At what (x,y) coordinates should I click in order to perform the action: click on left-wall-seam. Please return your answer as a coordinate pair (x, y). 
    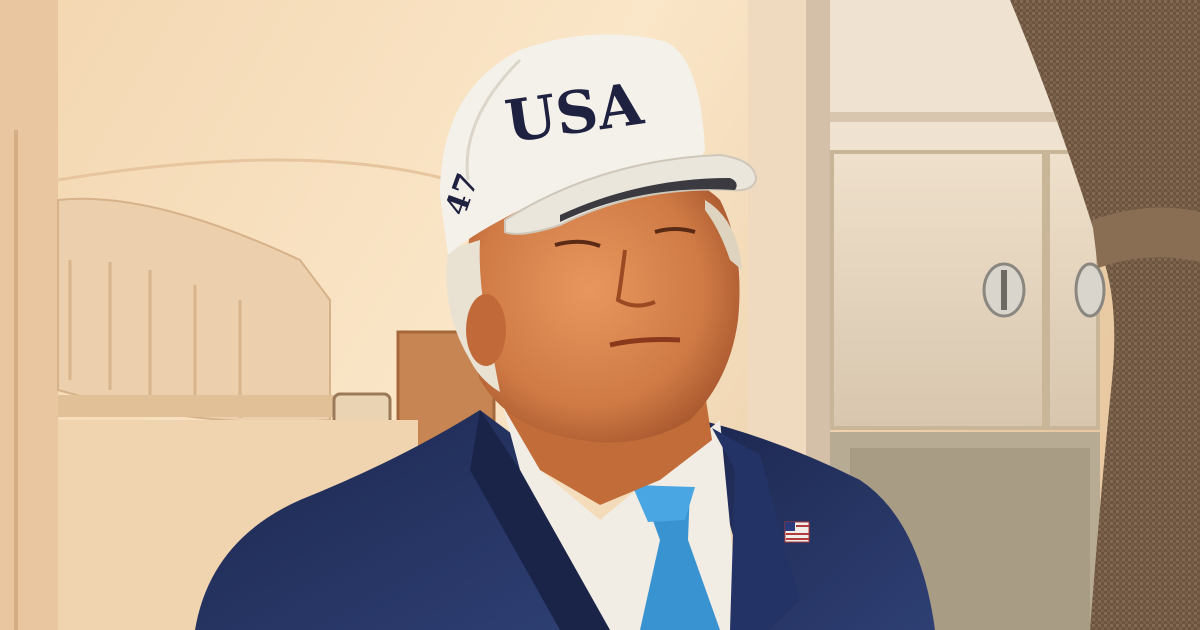
    Looking at the image, I should click on (16, 380).